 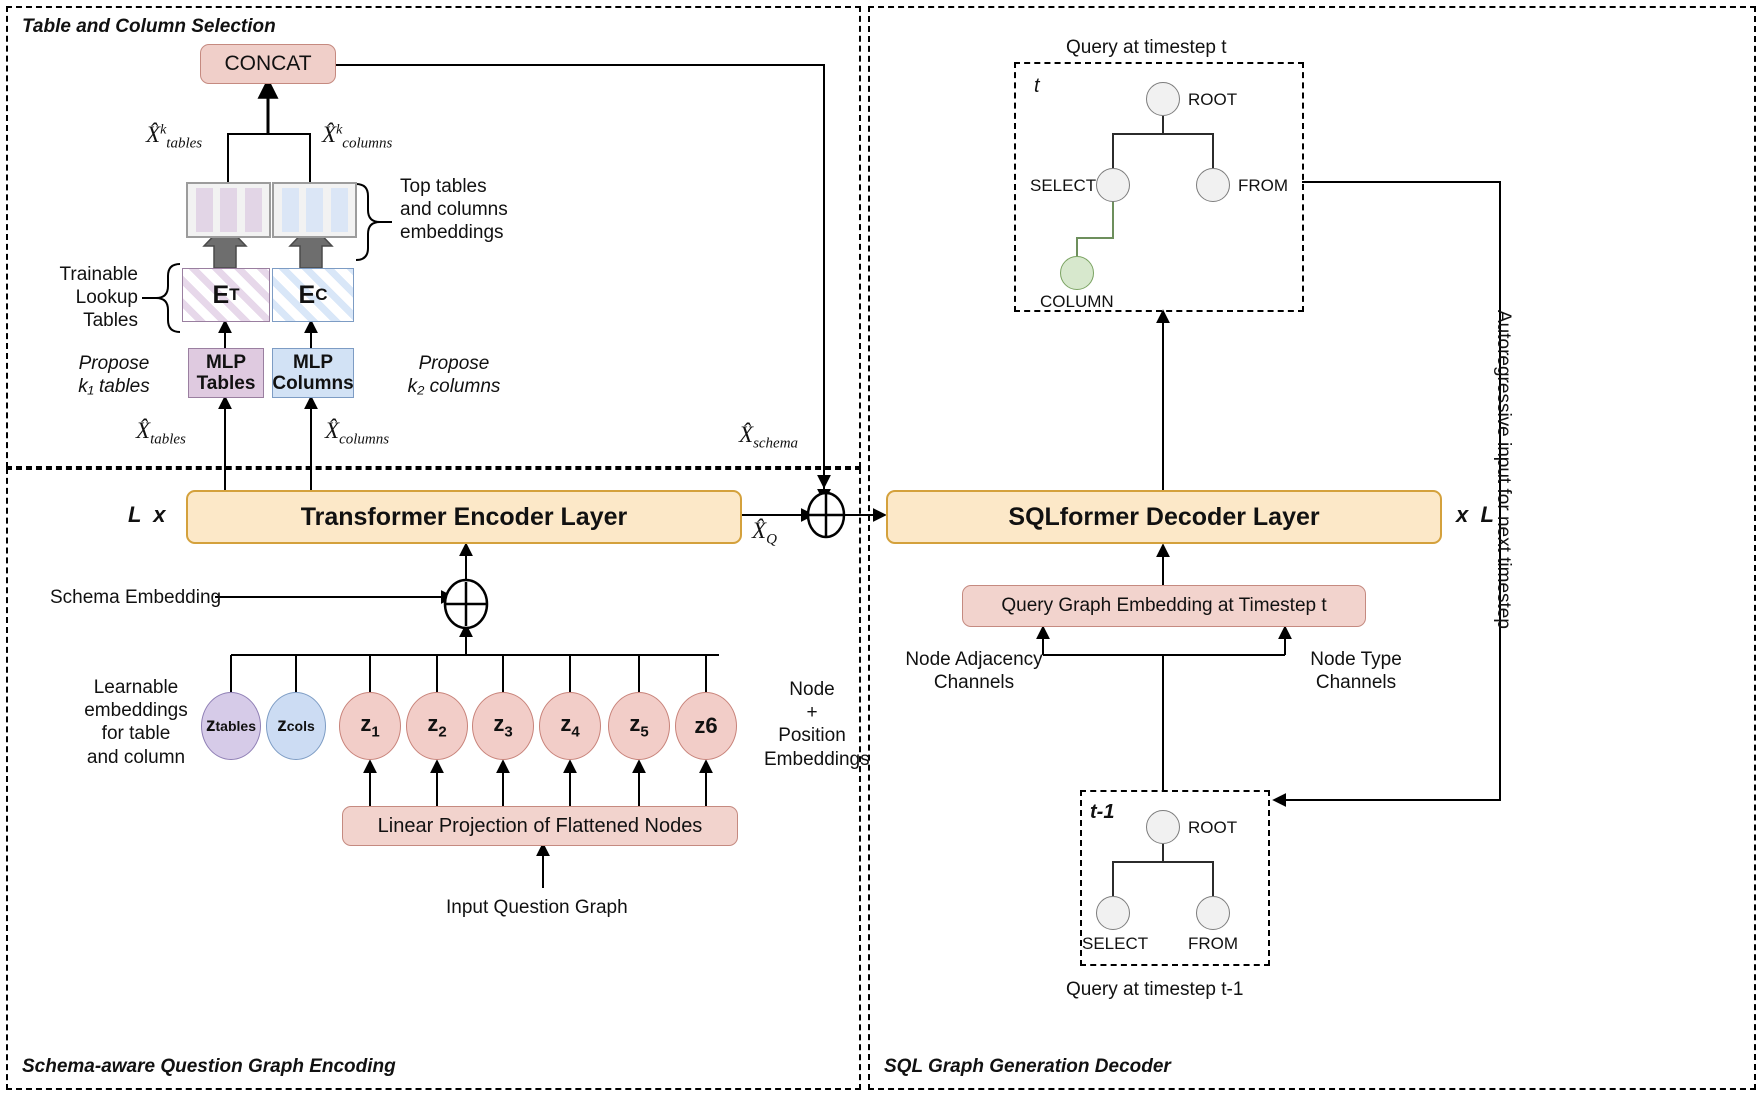 I want to click on panel-title-table-column-selection: Table and Column Selection, so click(x=149, y=26).